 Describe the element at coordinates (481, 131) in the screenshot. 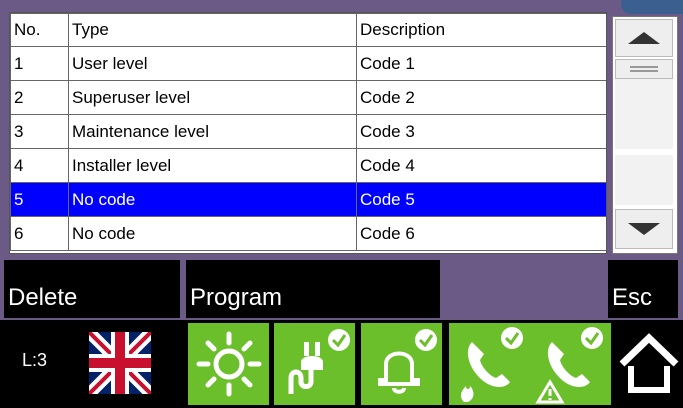

I see `row-description: Code 3` at that location.